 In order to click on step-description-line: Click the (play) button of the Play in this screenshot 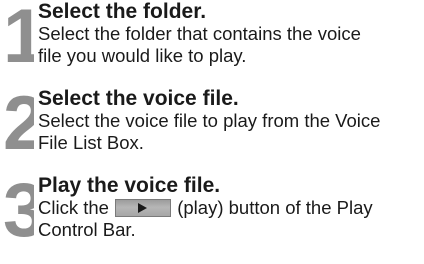, I will do `click(230, 208)`.